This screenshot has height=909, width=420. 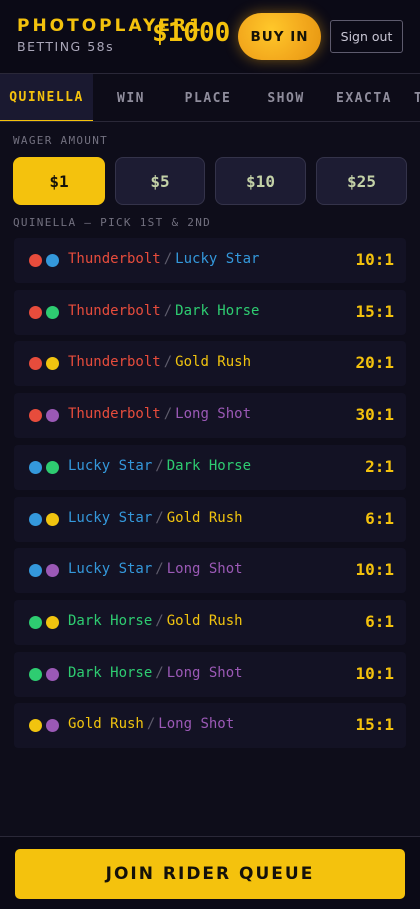 I want to click on combination-row: Thunderbolt / Dark Horse 15:1, so click(x=210, y=312).